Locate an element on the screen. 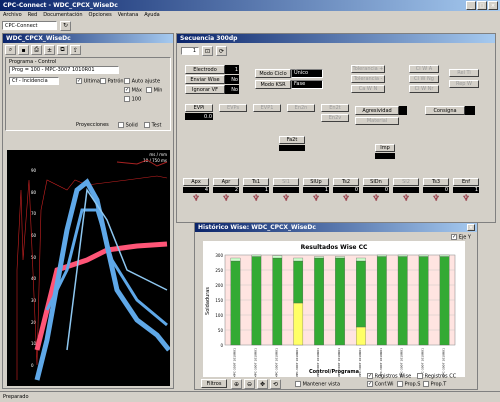  rep-w-button: Rep W is located at coordinates (464, 84).